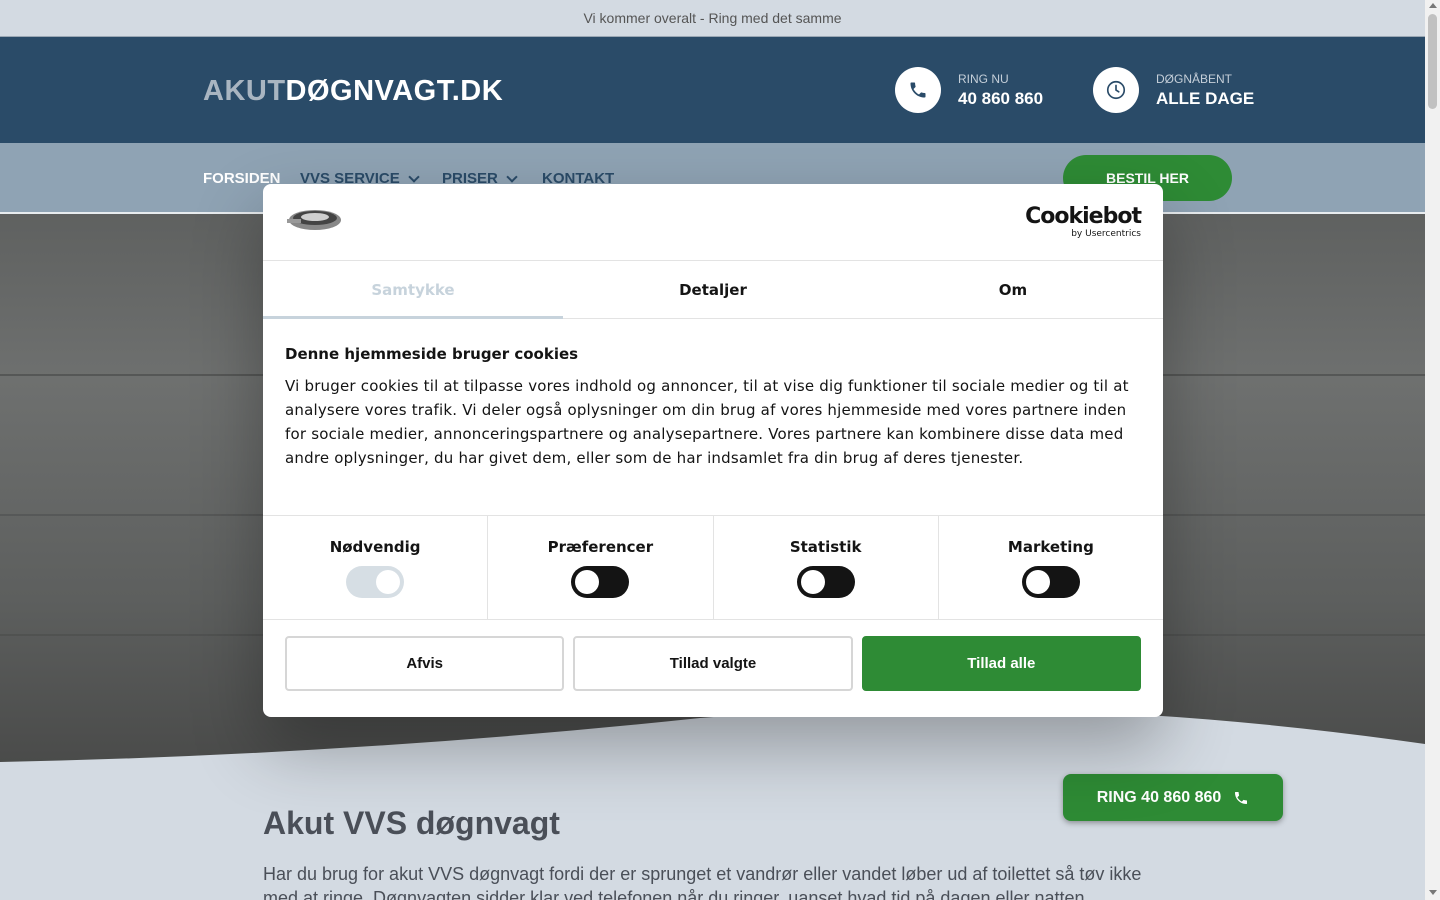  I want to click on toggle-label: Nødvendig, so click(375, 547).